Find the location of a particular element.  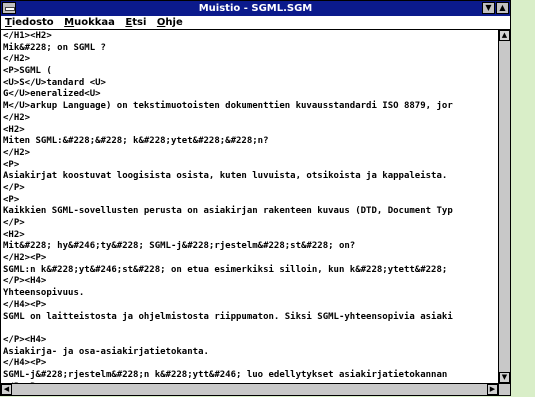

menu-search: Etsi is located at coordinates (135, 22).